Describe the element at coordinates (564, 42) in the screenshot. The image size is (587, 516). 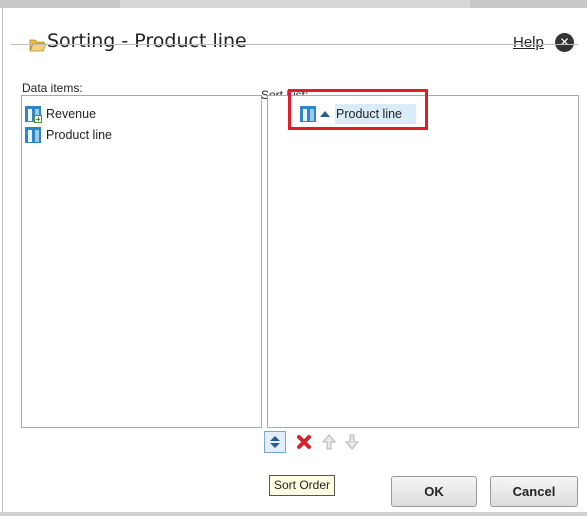
I see `close-icon: ✕` at that location.